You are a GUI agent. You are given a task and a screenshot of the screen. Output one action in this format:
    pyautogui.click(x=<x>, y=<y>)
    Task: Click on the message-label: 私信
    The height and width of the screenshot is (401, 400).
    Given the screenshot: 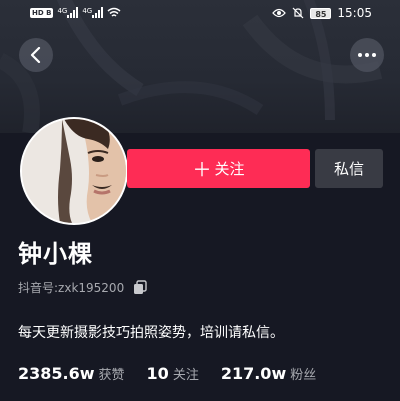 What is the action you would take?
    pyautogui.click(x=348, y=169)
    